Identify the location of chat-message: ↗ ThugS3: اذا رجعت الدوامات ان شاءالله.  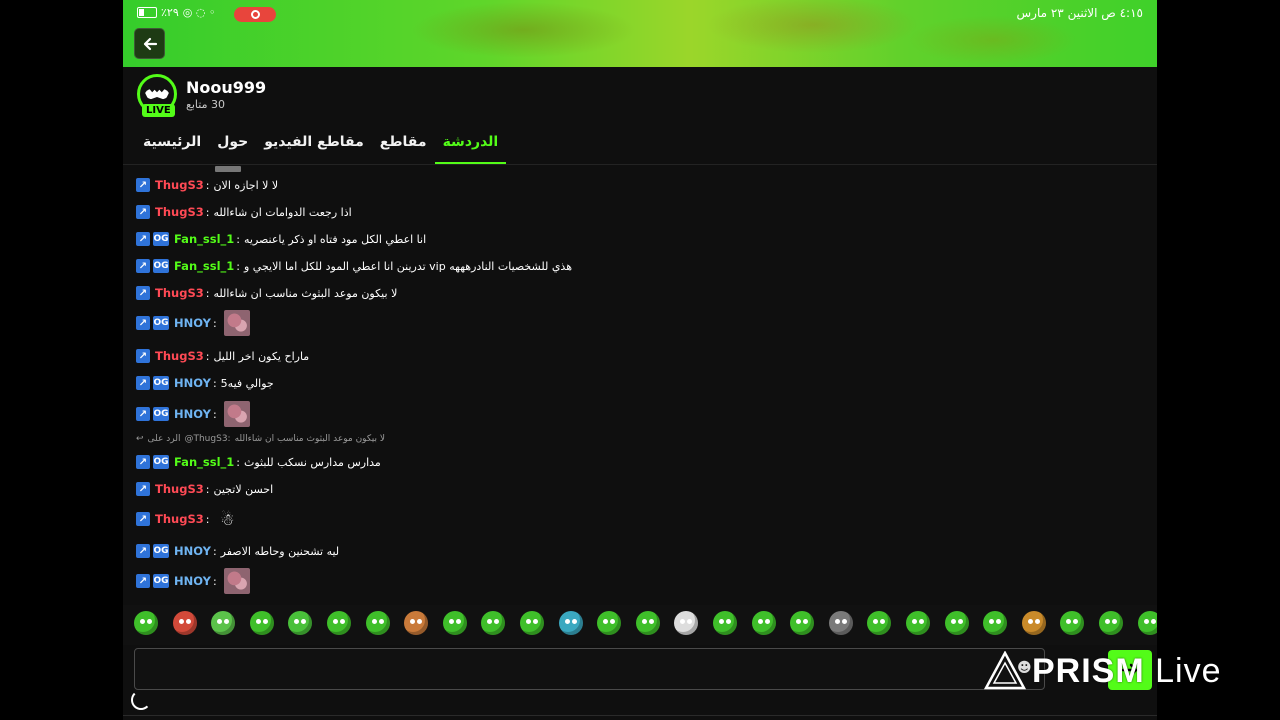
(244, 212).